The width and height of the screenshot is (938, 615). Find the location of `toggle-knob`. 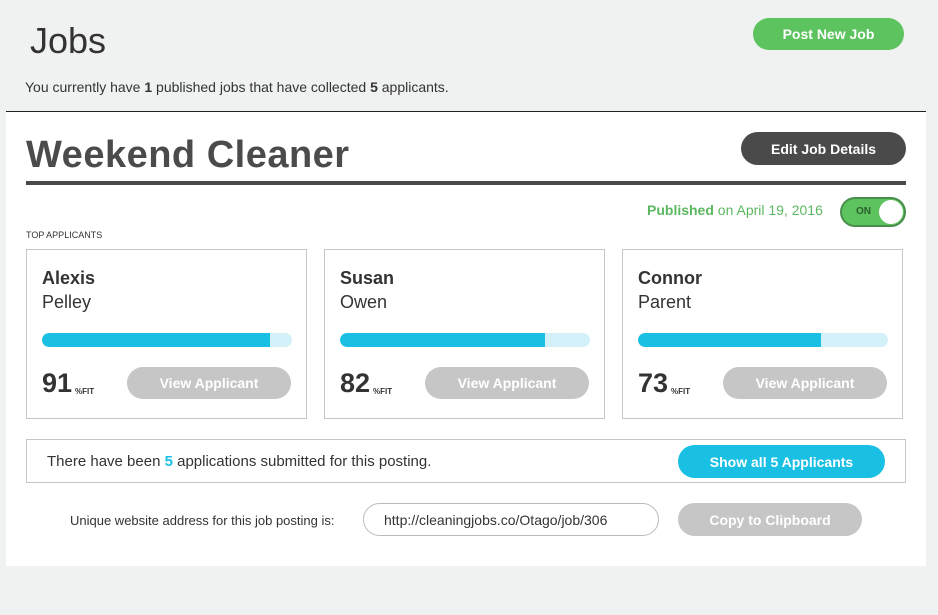

toggle-knob is located at coordinates (891, 212).